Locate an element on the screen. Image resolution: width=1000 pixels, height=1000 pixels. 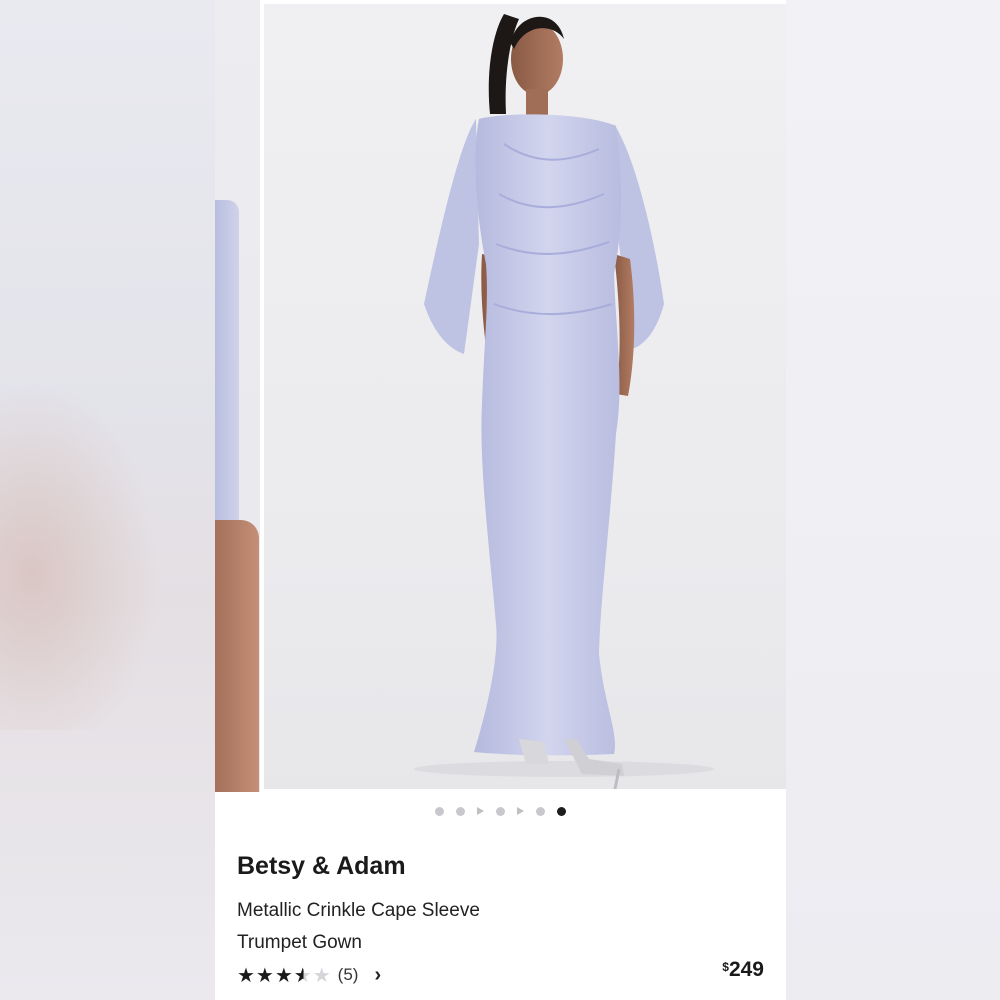
product-price: $249 is located at coordinates (743, 970).